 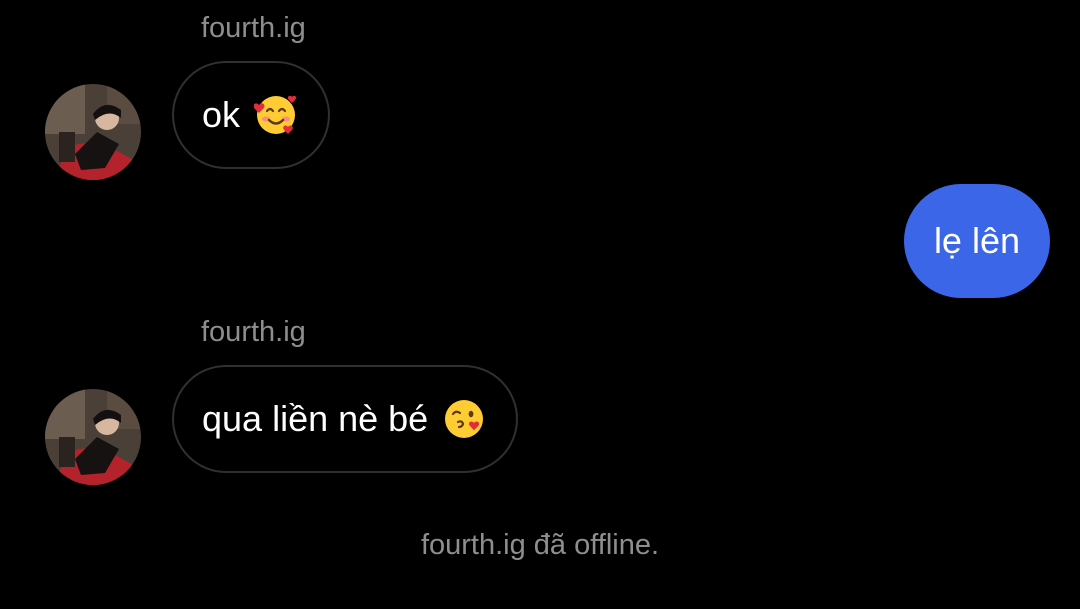 I want to click on message-text: lẹ lên, so click(x=976, y=240).